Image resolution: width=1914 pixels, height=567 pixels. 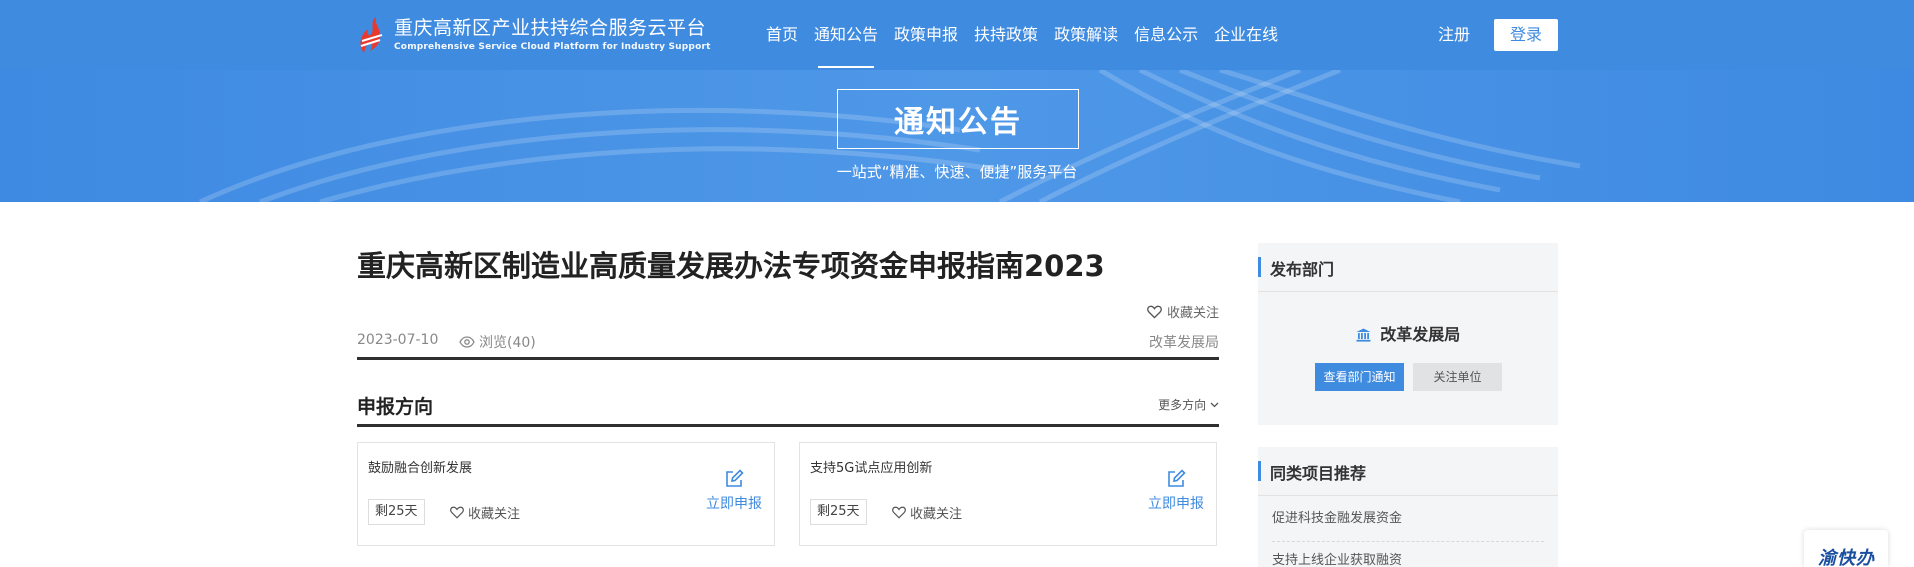 I want to click on chevron-down-icon, so click(x=1214, y=405).